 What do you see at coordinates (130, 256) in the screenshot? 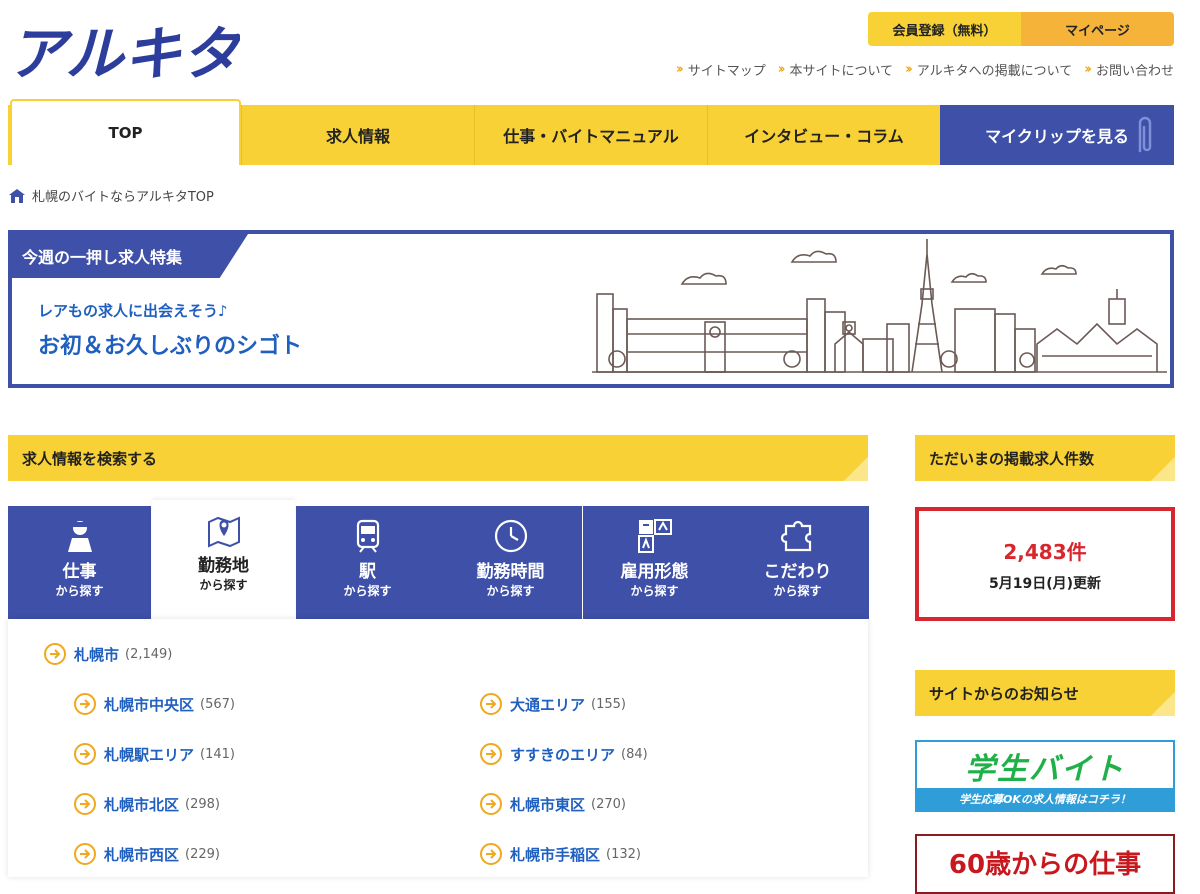
I see `feature-tag: 今週の一押し求人特集` at bounding box center [130, 256].